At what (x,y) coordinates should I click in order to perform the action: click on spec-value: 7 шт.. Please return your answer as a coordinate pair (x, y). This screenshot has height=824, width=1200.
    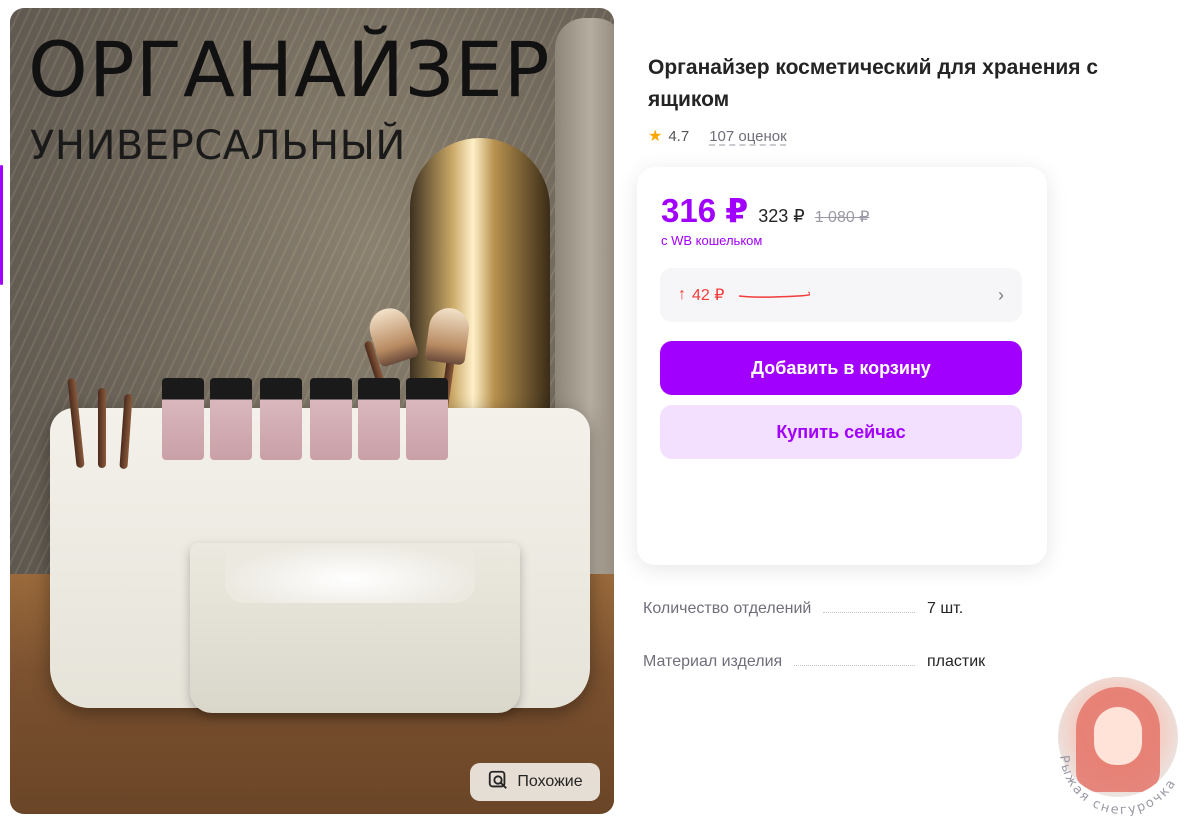
    Looking at the image, I should click on (945, 608).